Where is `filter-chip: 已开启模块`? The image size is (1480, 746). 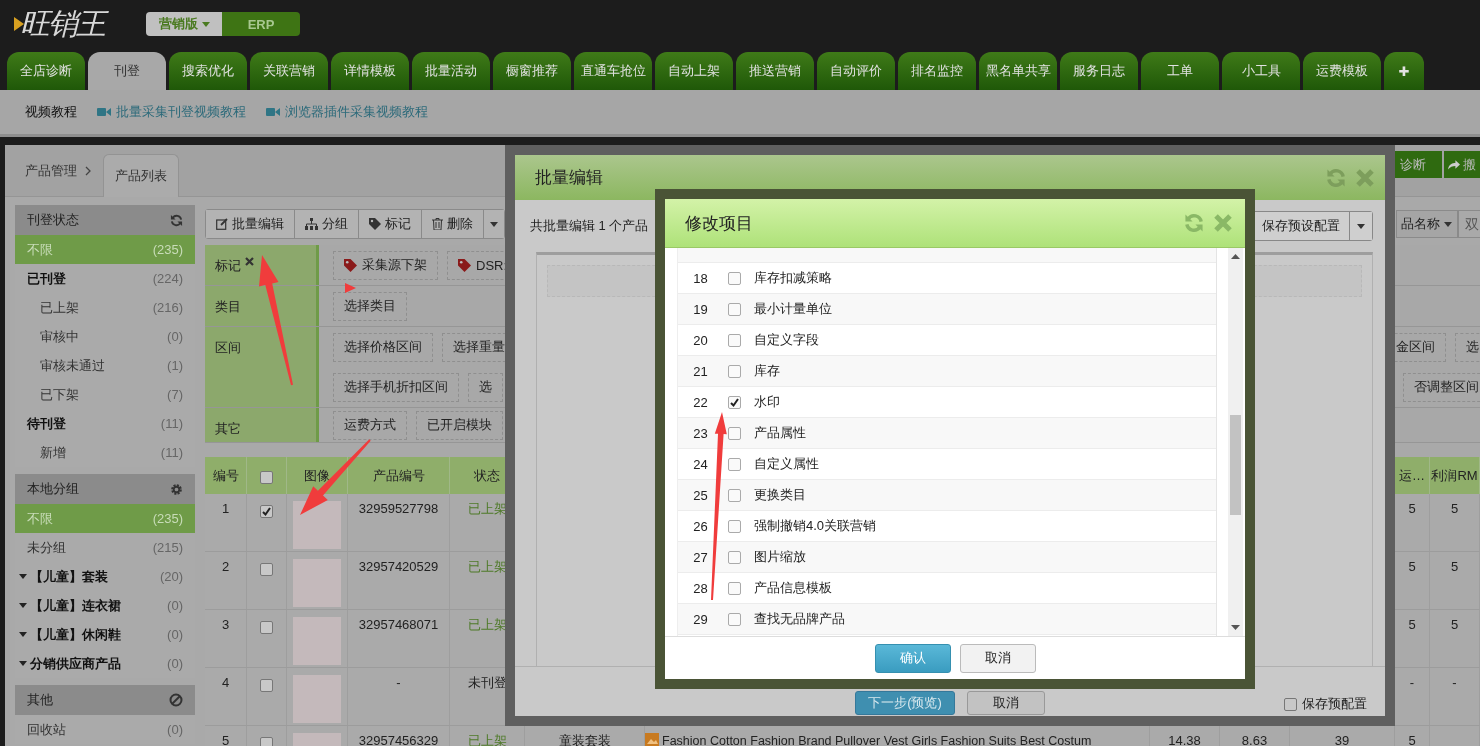 filter-chip: 已开启模块 is located at coordinates (459, 425).